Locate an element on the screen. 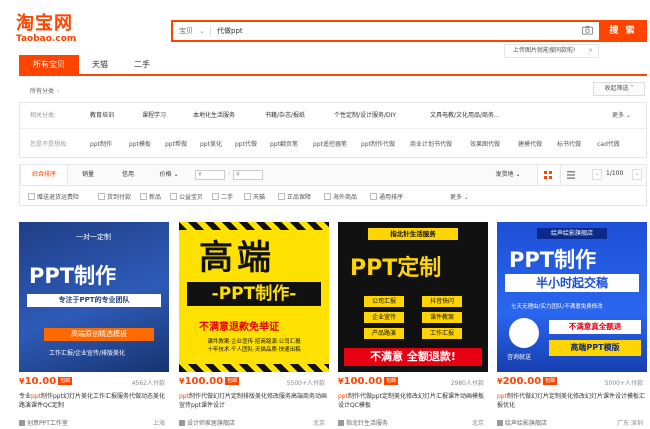  category-item: 课程学习 is located at coordinates (154, 114).